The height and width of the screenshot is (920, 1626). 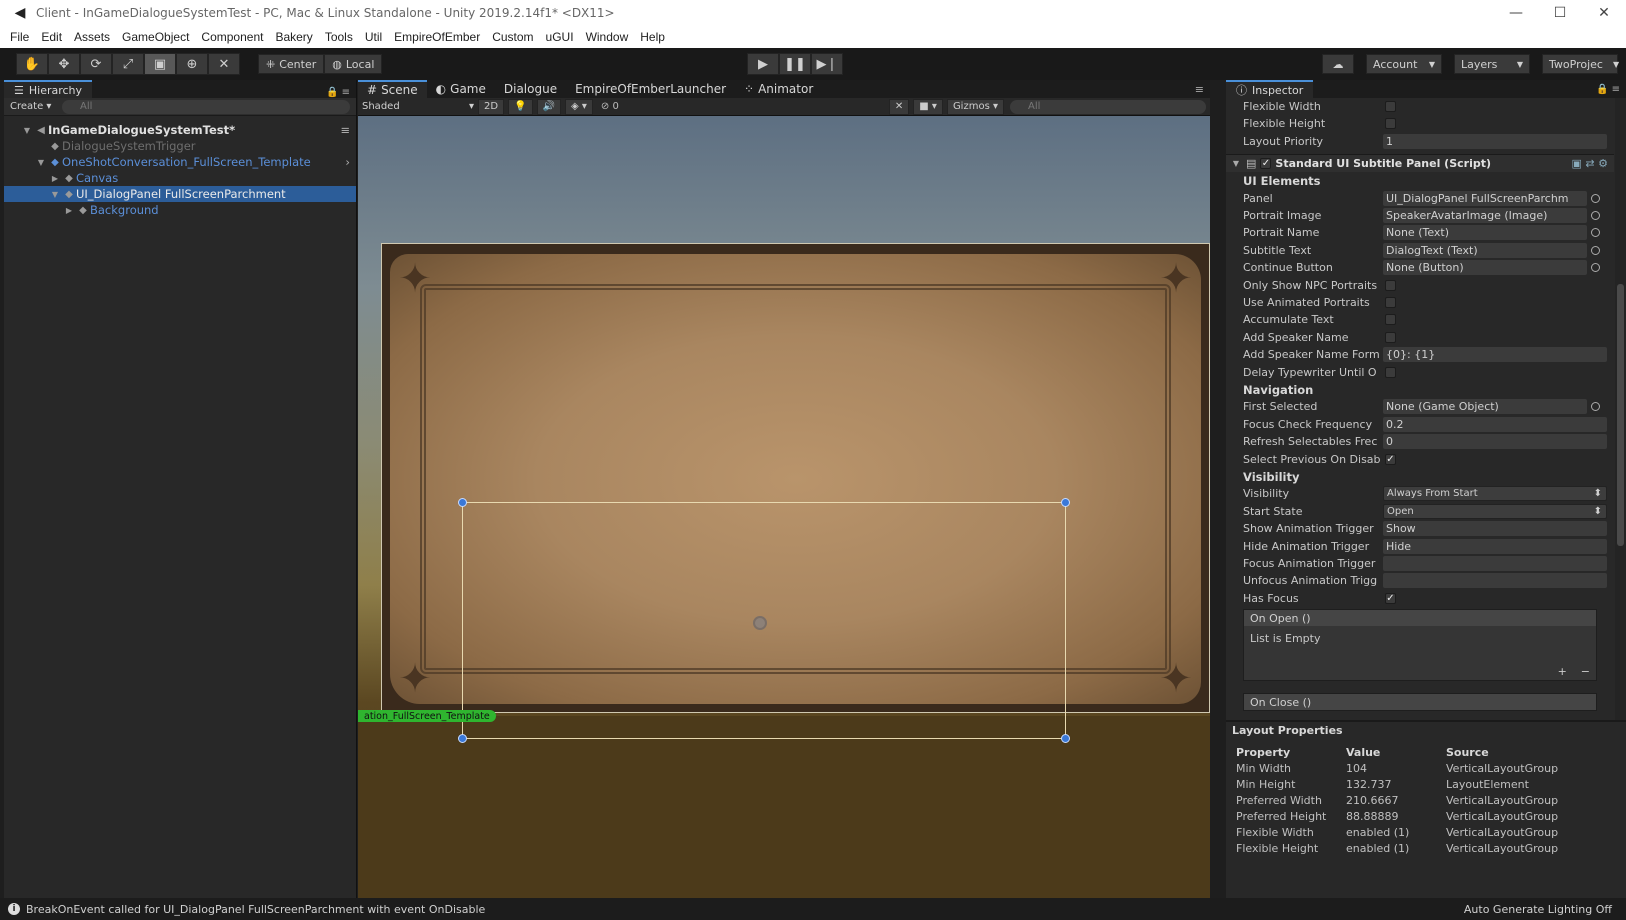 I want to click on hierarchy-tab: ☰ Hierarchy, so click(x=48, y=89).